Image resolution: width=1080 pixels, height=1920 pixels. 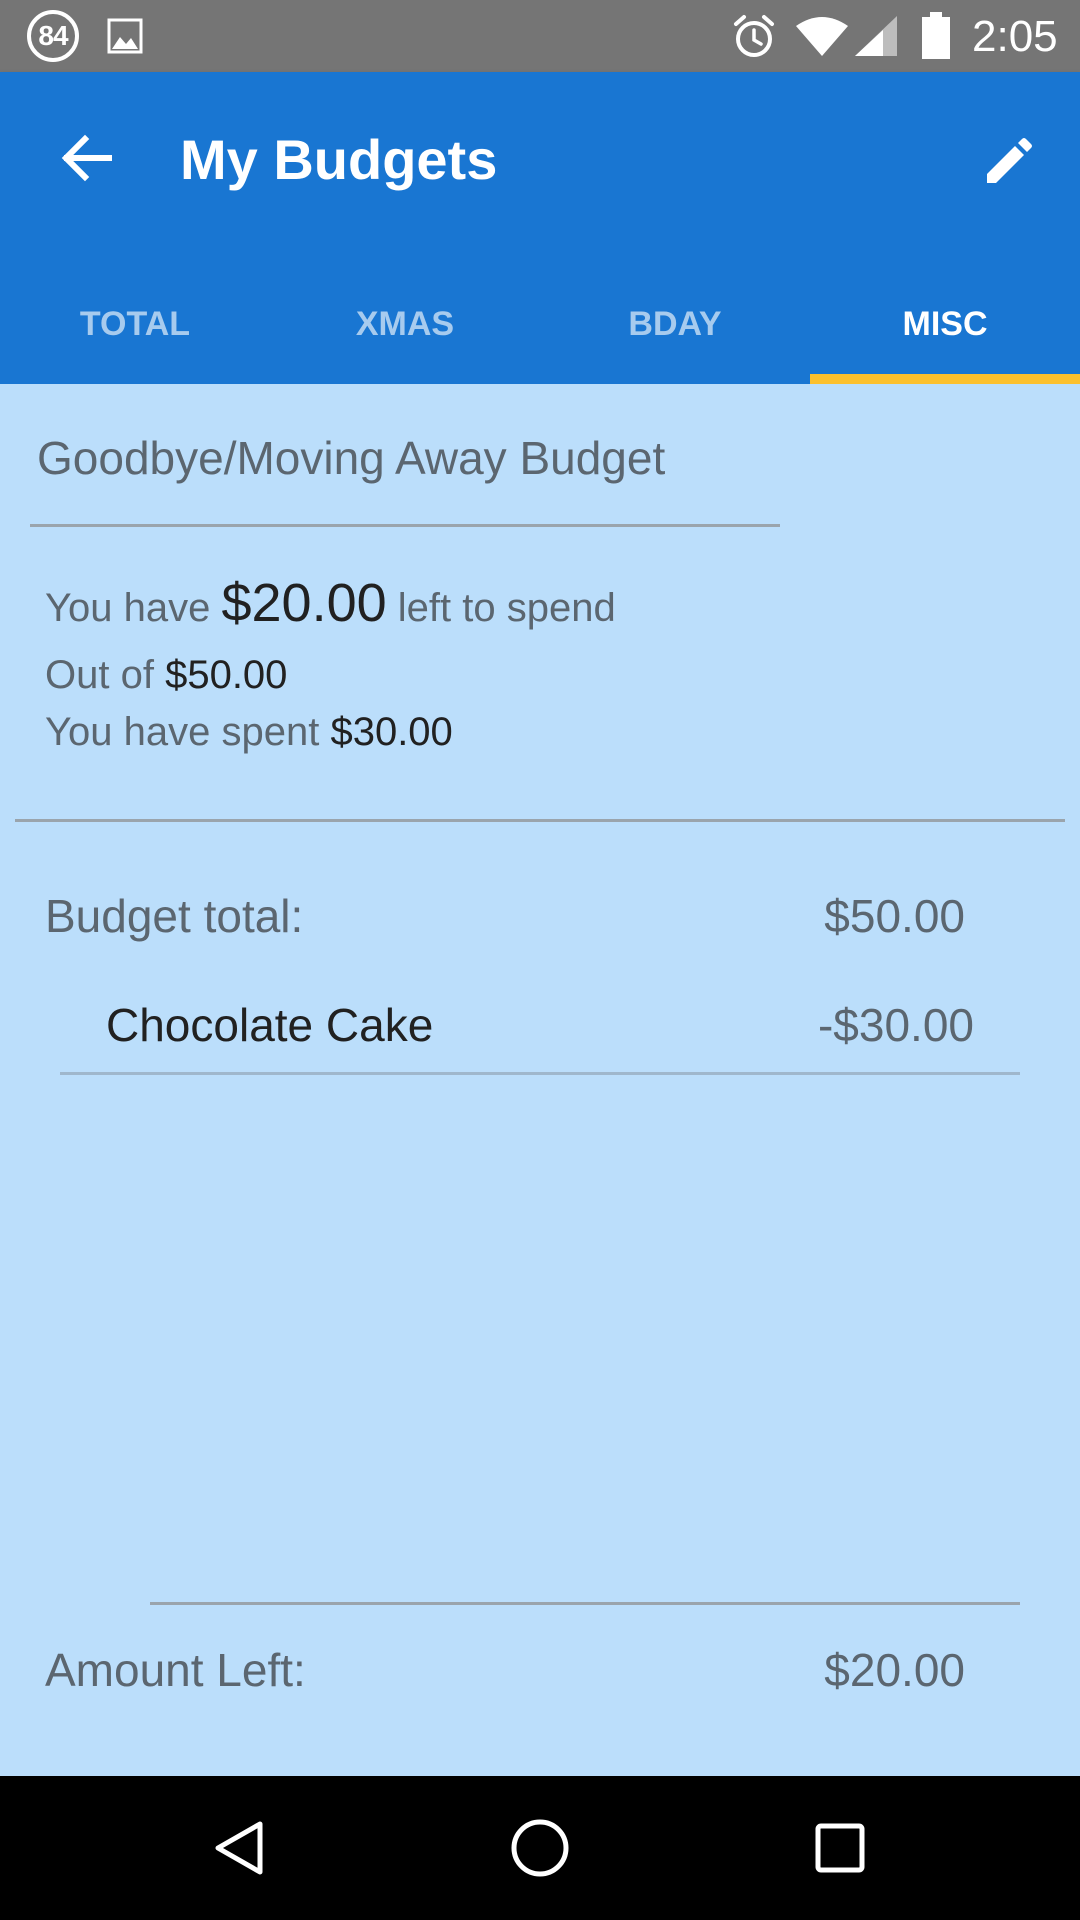 I want to click on nav-back-icon, so click(x=239, y=1848).